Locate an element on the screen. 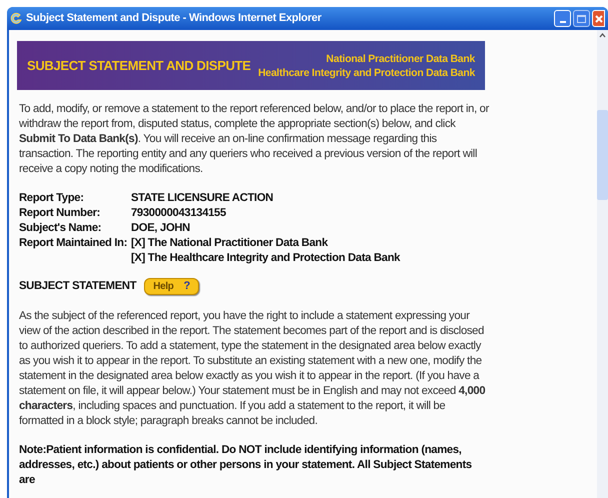  close-button is located at coordinates (598, 18).